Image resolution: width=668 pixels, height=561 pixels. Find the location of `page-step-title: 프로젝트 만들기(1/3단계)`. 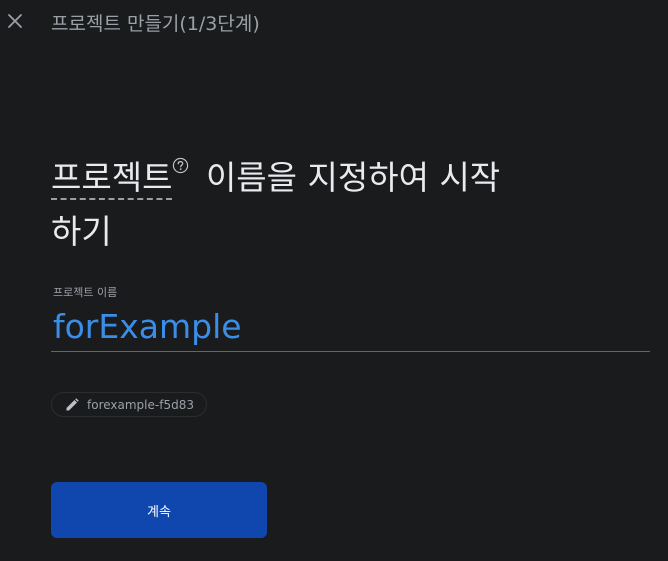

page-step-title: 프로젝트 만들기(1/3단계) is located at coordinates (155, 24).